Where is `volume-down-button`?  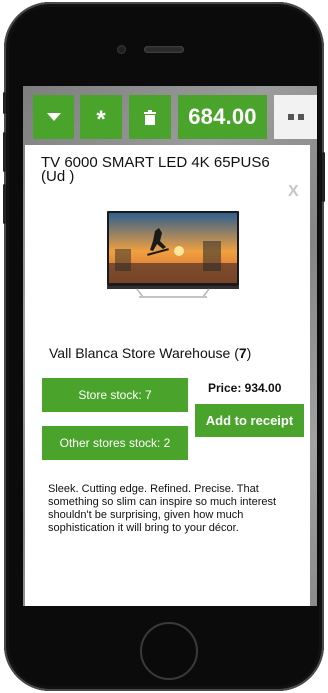
volume-down-button is located at coordinates (4, 204).